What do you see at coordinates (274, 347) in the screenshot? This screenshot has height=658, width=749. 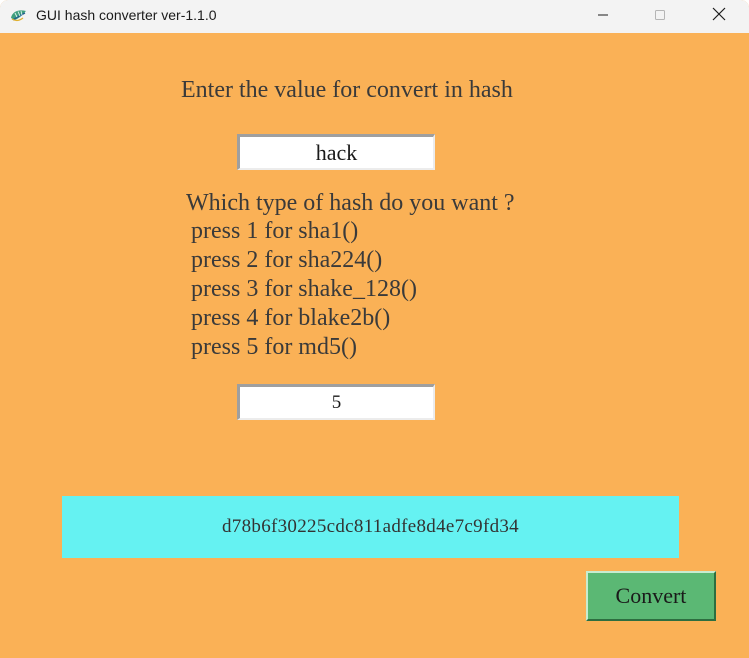 I see `option-md5: press 5 for md5()` at bounding box center [274, 347].